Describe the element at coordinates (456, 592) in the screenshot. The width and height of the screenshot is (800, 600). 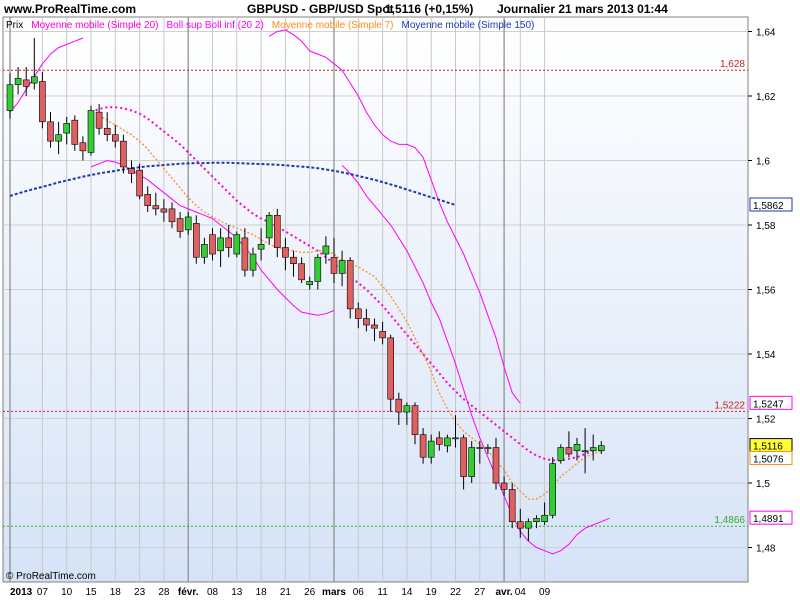
I see `x-tick-label: 22` at that location.